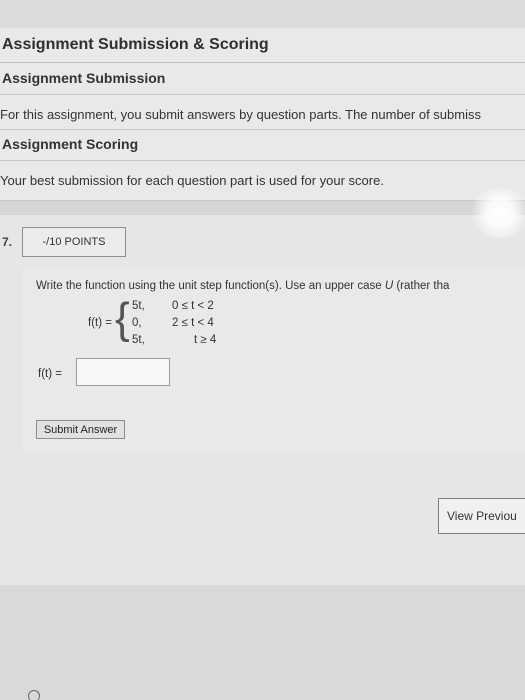 This screenshot has height=700, width=525. Describe the element at coordinates (74, 242) in the screenshot. I see `points-badge: -/10 POINTS` at that location.